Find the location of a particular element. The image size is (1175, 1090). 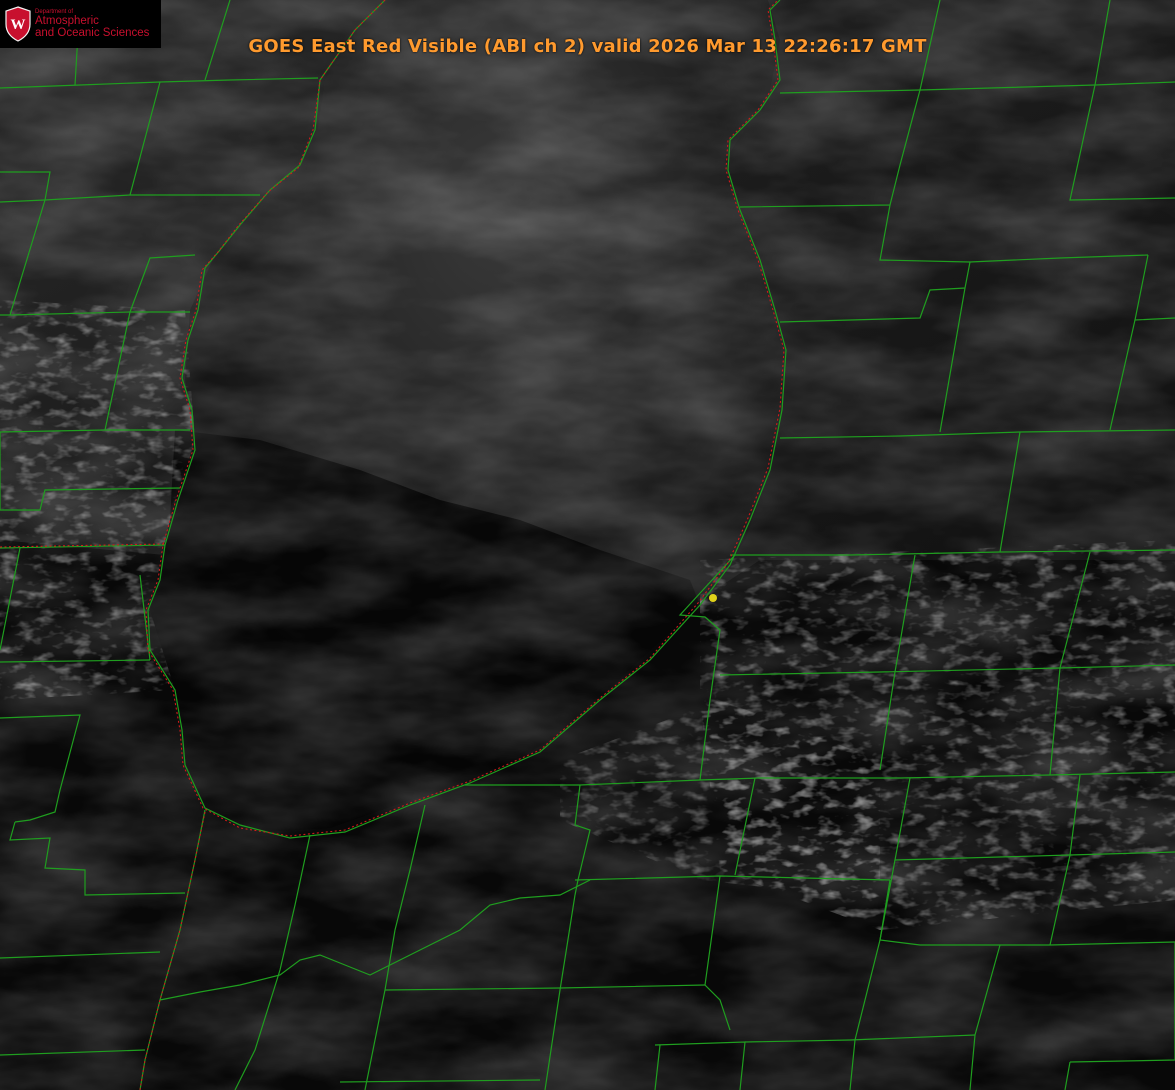

logo-line-1: Atmospheric is located at coordinates (67, 20).